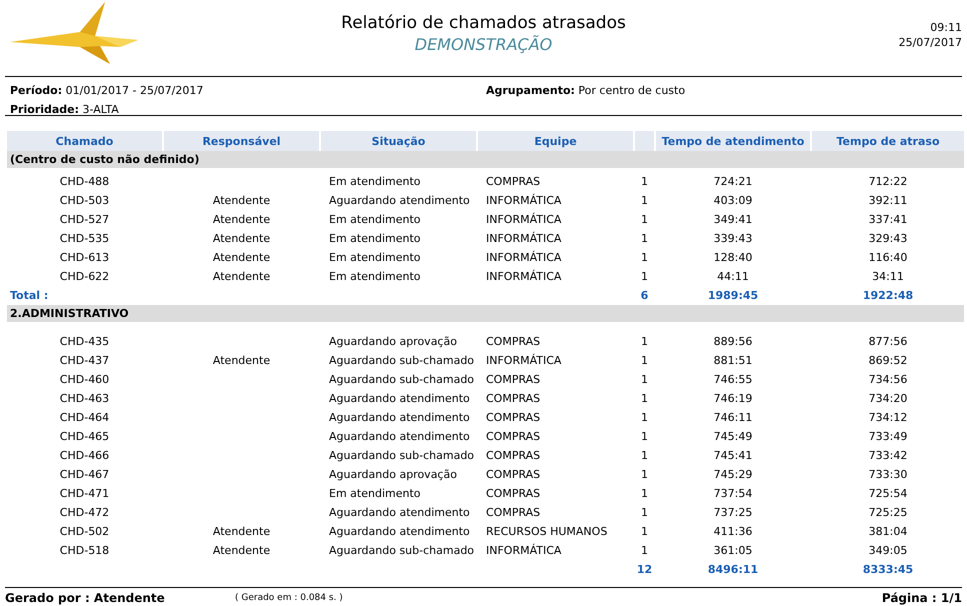 This screenshot has width=967, height=606. I want to click on table-cell-text: 745:41, so click(733, 456).